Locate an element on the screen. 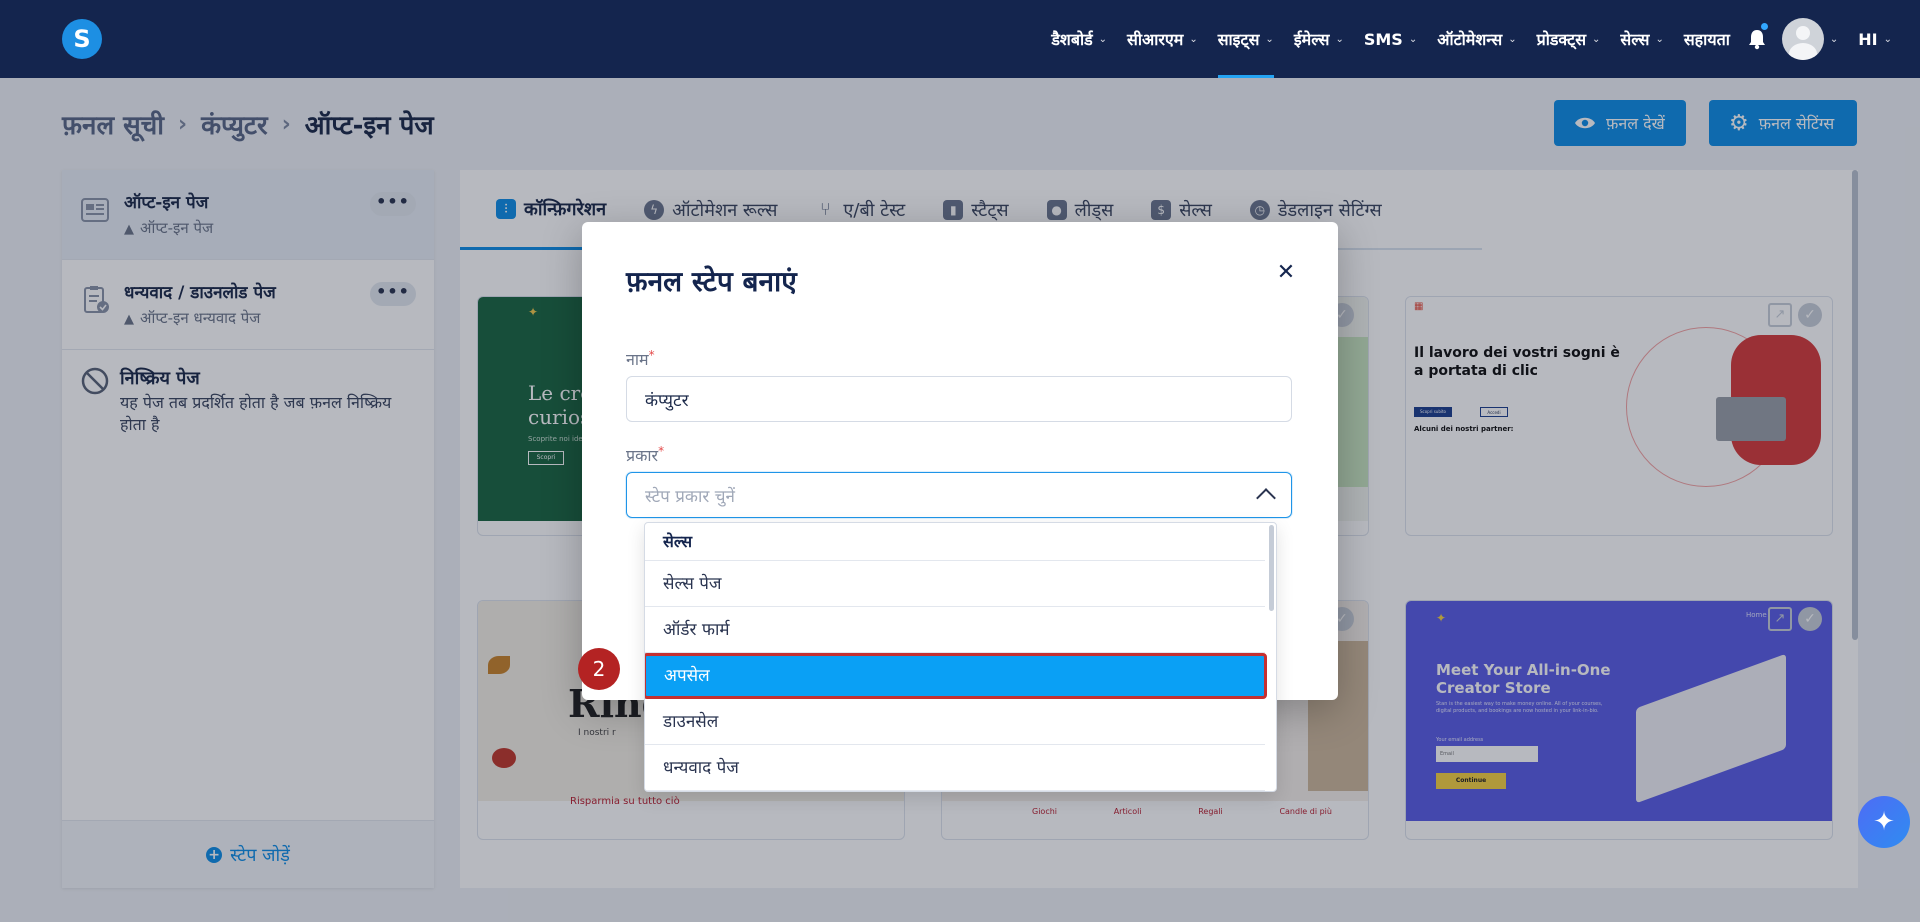 The image size is (1920, 922). nav-item-sales: सेल्स ⌄ is located at coordinates (1641, 39).